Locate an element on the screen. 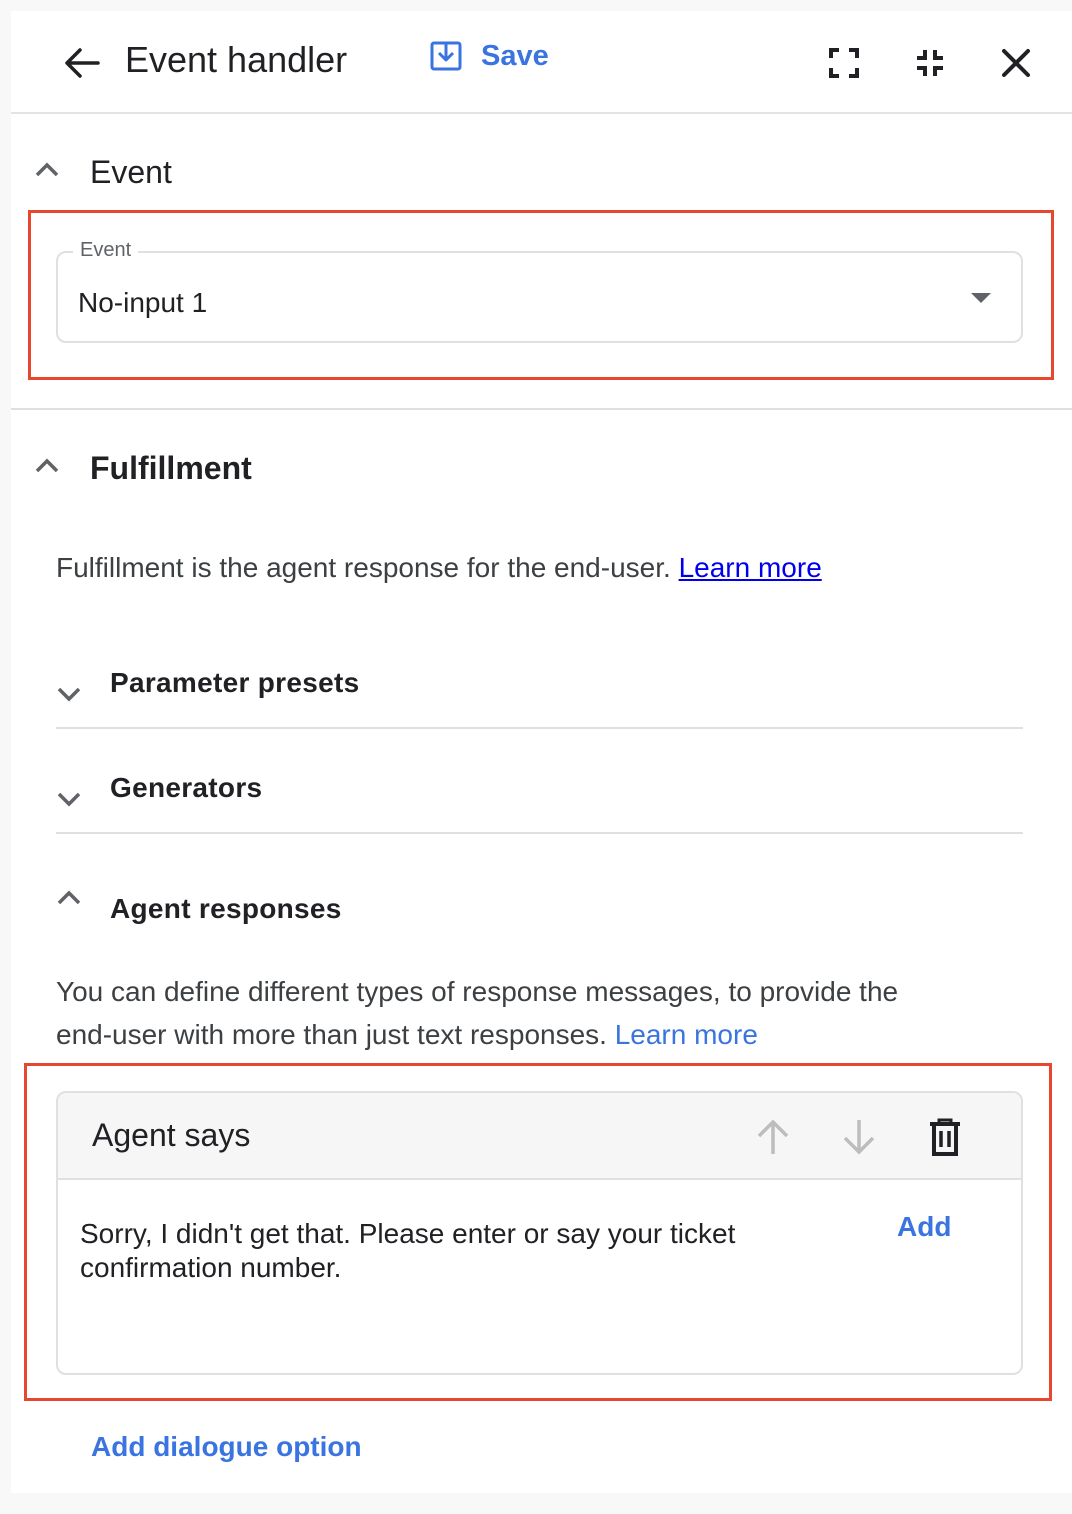 Image resolution: width=1072 pixels, height=1514 pixels. save-button: Save is located at coordinates (489, 56).